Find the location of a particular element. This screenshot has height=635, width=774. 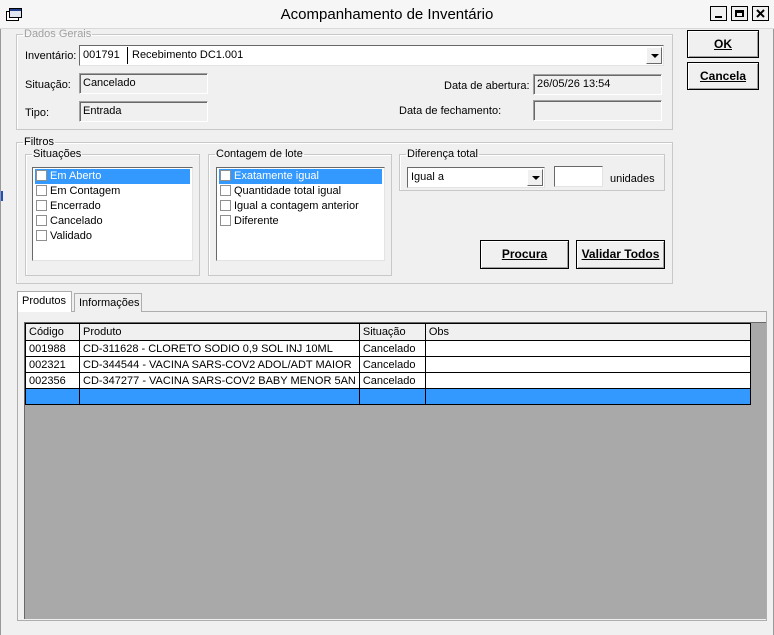

inventario-select: 001791 Recebimento DC1.001 is located at coordinates (371, 55).